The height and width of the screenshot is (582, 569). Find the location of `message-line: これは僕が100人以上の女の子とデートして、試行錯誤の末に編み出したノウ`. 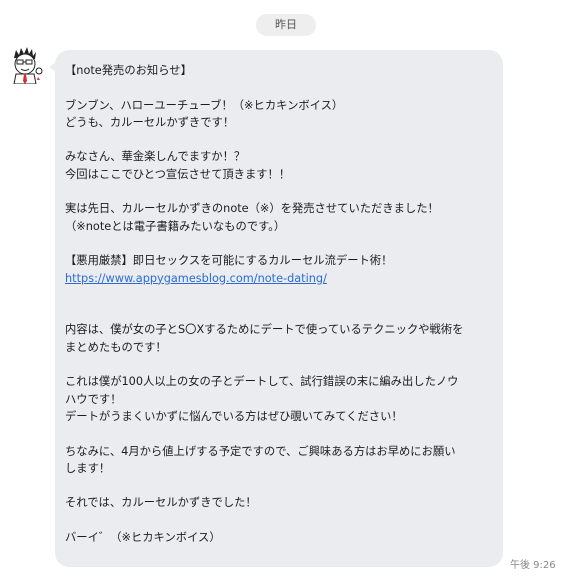

message-line: これは僕が100人以上の女の子とデートして、試行錯誤の末に編み出したノウ is located at coordinates (262, 382).